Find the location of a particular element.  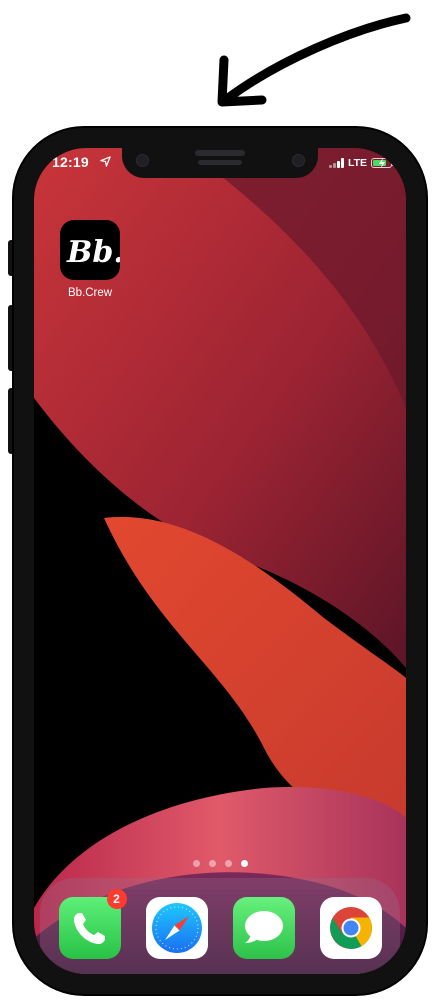

sensor-icon is located at coordinates (298, 160).